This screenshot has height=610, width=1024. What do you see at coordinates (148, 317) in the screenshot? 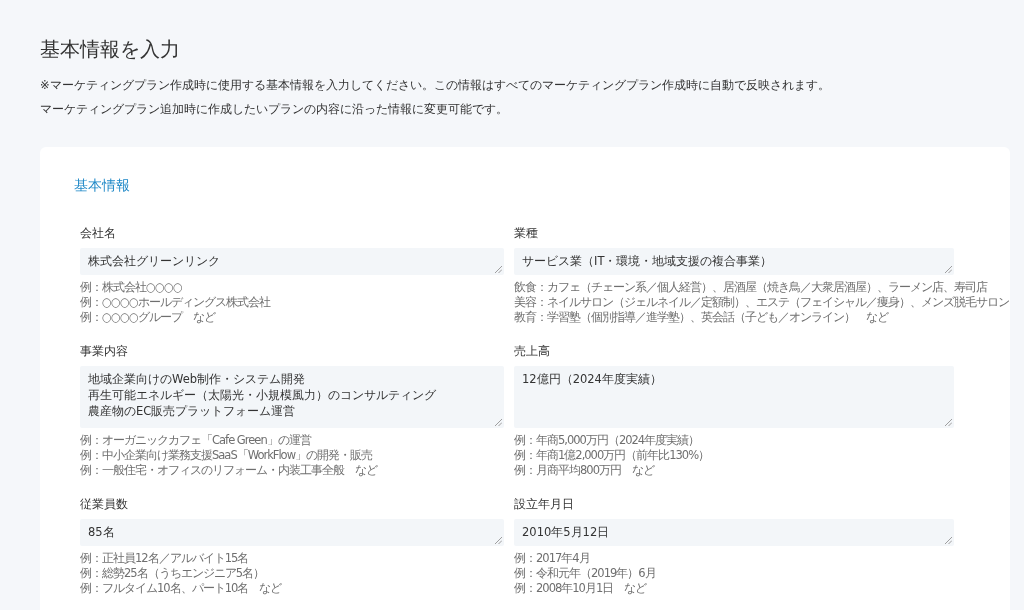
I see `example-hint: 例：○○○○グループ など` at bounding box center [148, 317].